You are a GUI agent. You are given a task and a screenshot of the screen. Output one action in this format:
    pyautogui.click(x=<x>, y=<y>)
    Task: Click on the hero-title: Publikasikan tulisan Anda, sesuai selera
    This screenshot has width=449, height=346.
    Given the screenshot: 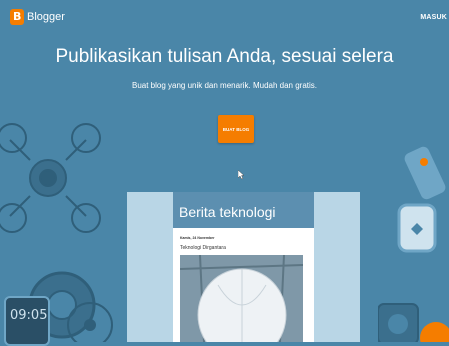 What is the action you would take?
    pyautogui.click(x=224, y=56)
    